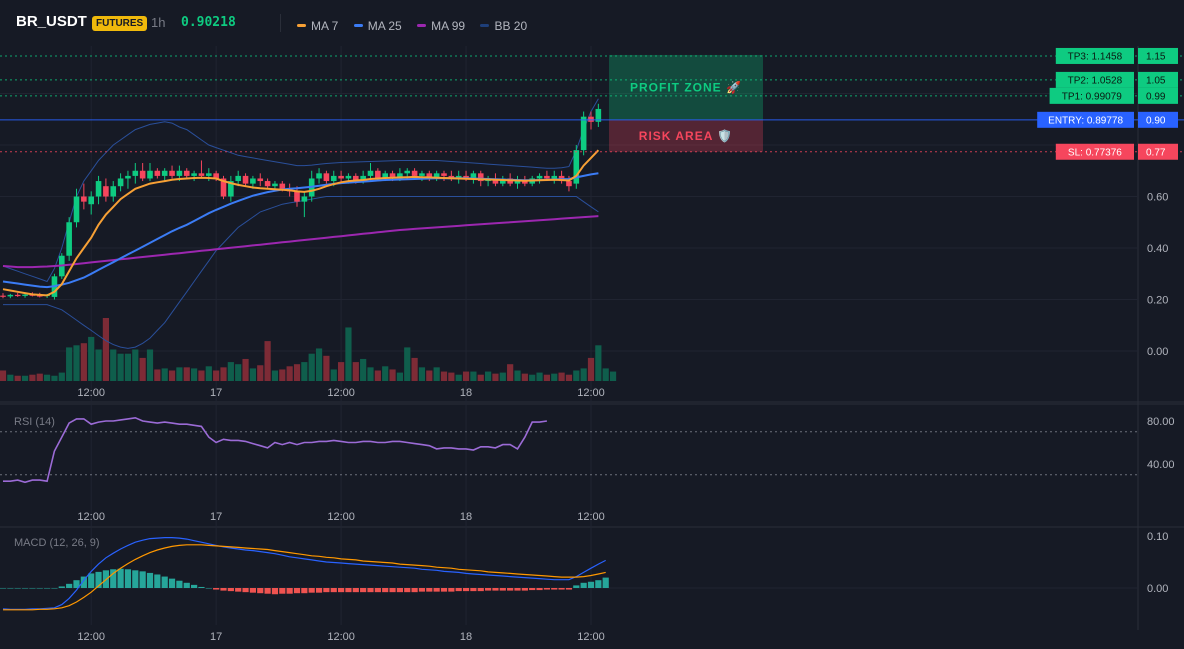 The image size is (1184, 649). I want to click on axis-tag-text-entry: 0.90, so click(1156, 120).